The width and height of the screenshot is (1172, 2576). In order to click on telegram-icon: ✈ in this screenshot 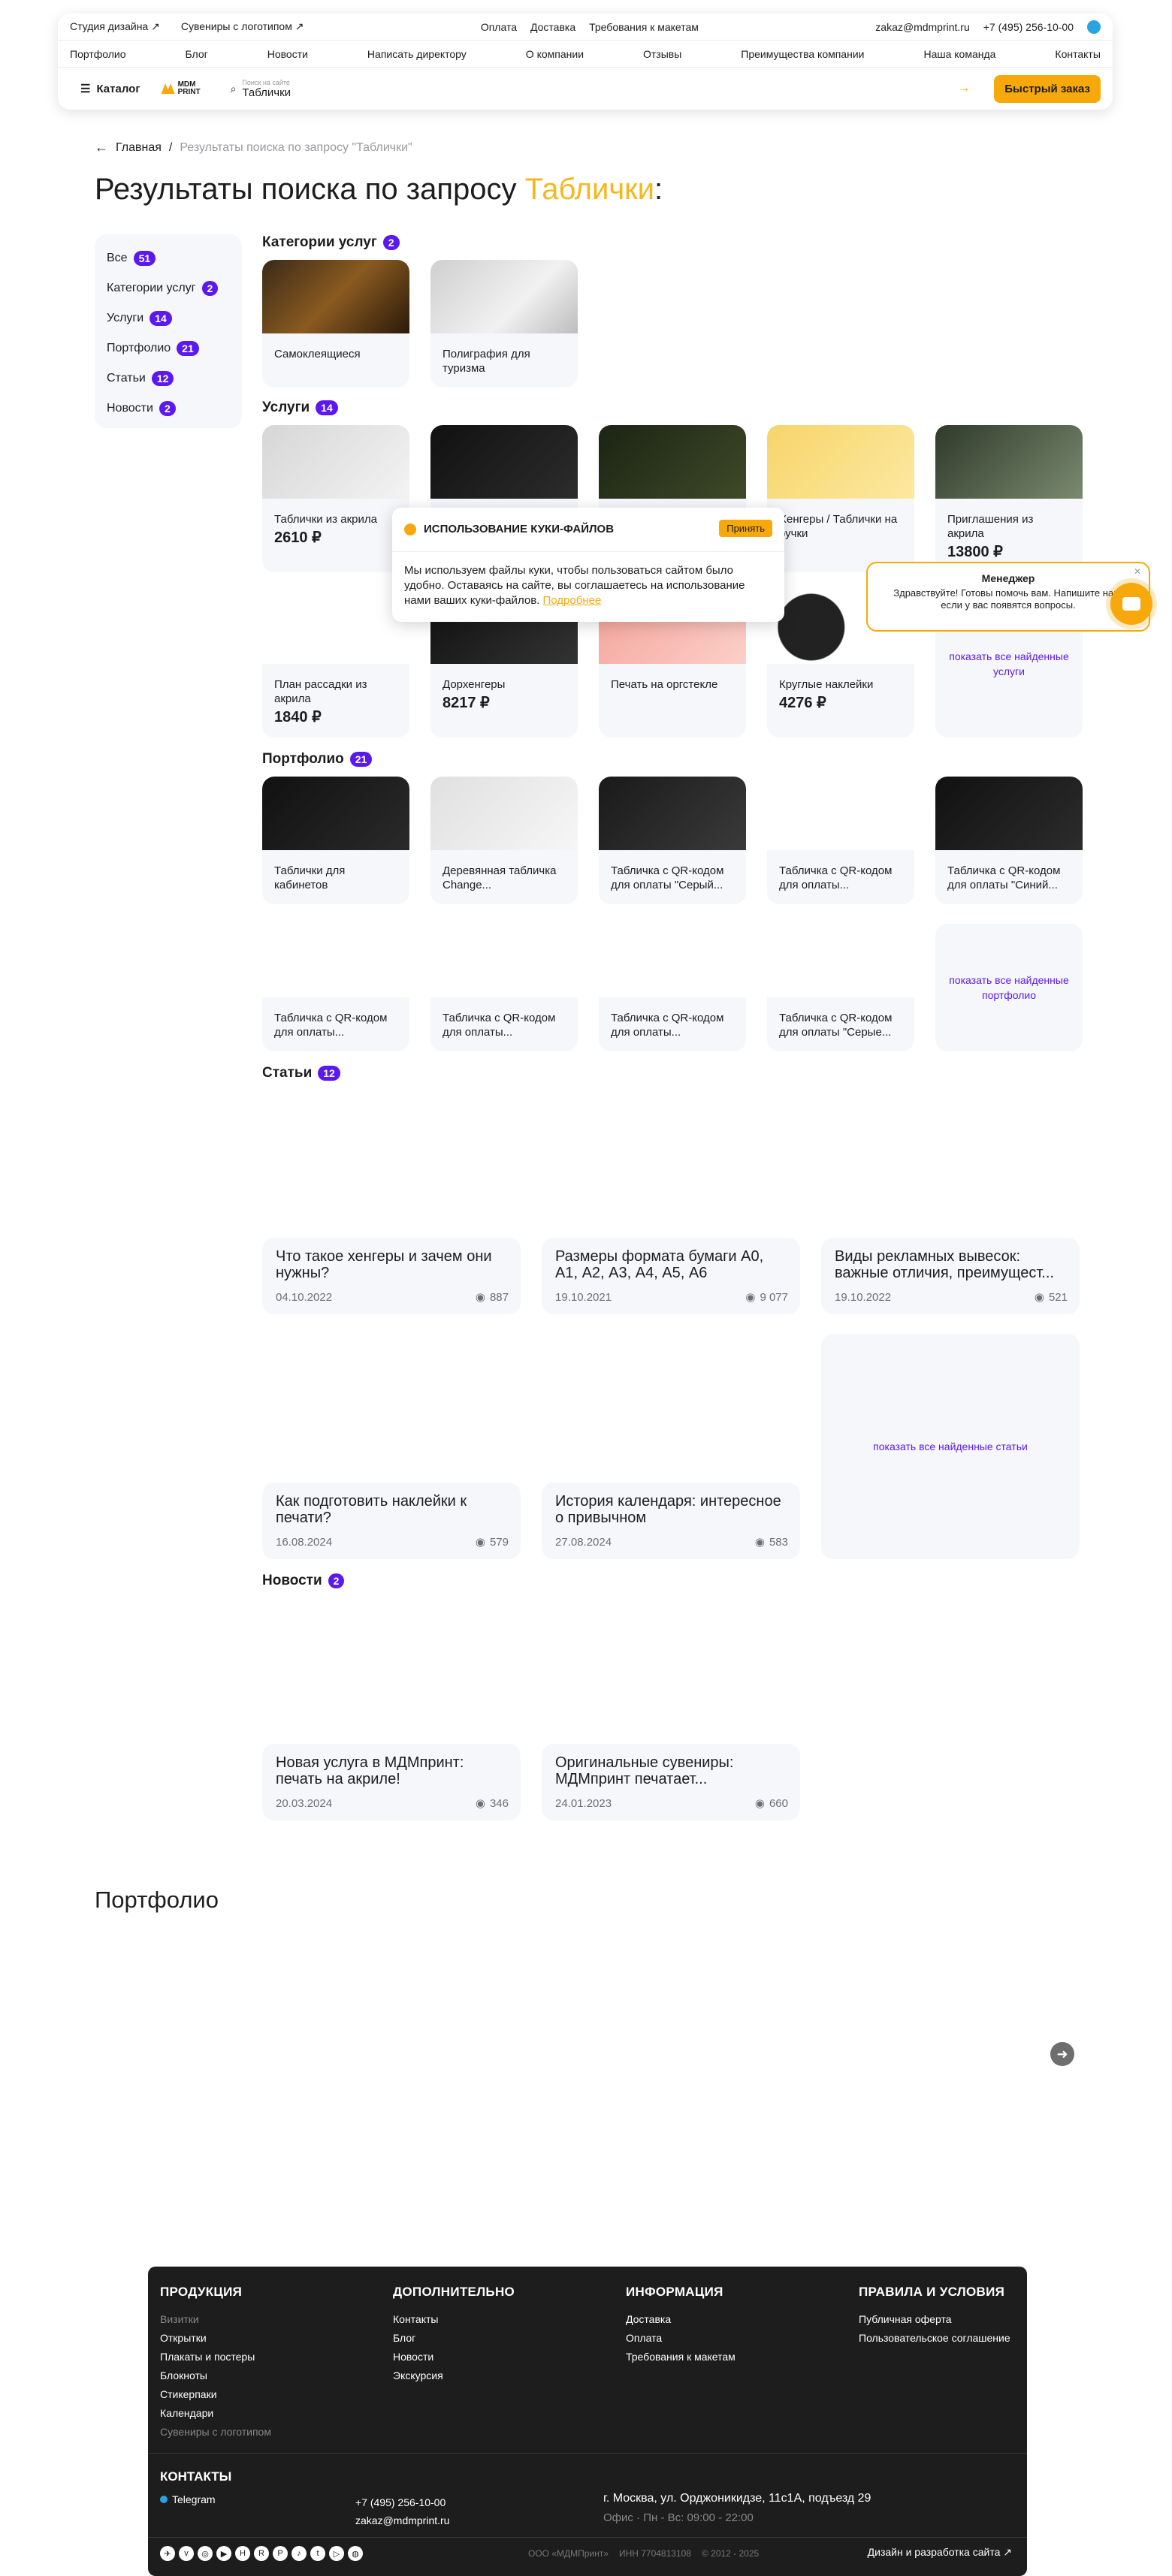, I will do `click(167, 2554)`.